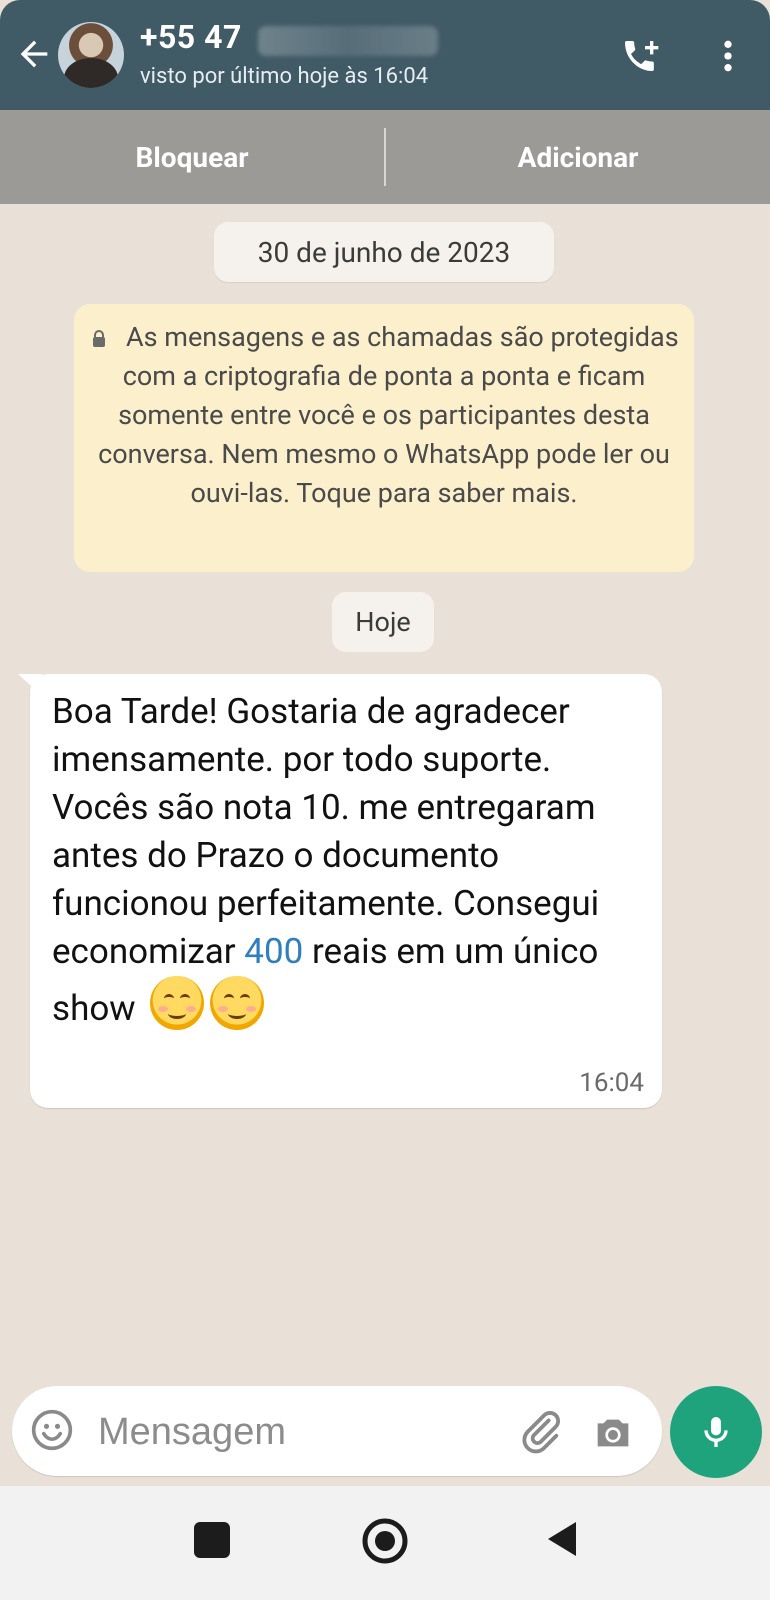 The height and width of the screenshot is (1600, 770). I want to click on contact-name: +55 47, so click(191, 37).